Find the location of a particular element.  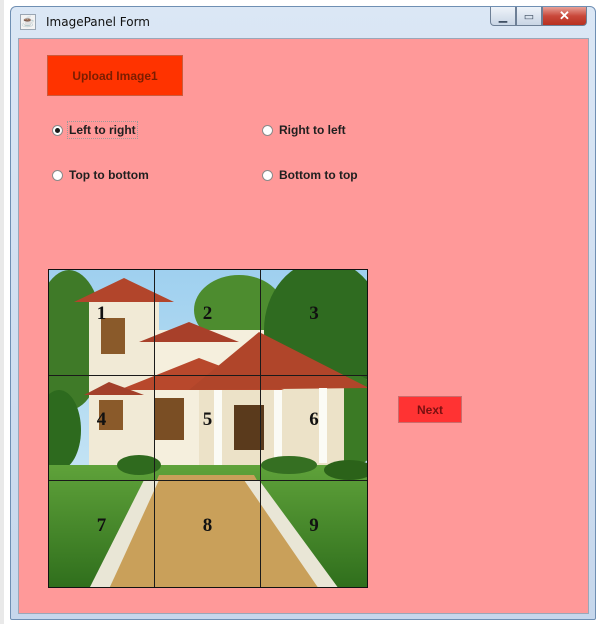

tile-5: 5 is located at coordinates (208, 428).